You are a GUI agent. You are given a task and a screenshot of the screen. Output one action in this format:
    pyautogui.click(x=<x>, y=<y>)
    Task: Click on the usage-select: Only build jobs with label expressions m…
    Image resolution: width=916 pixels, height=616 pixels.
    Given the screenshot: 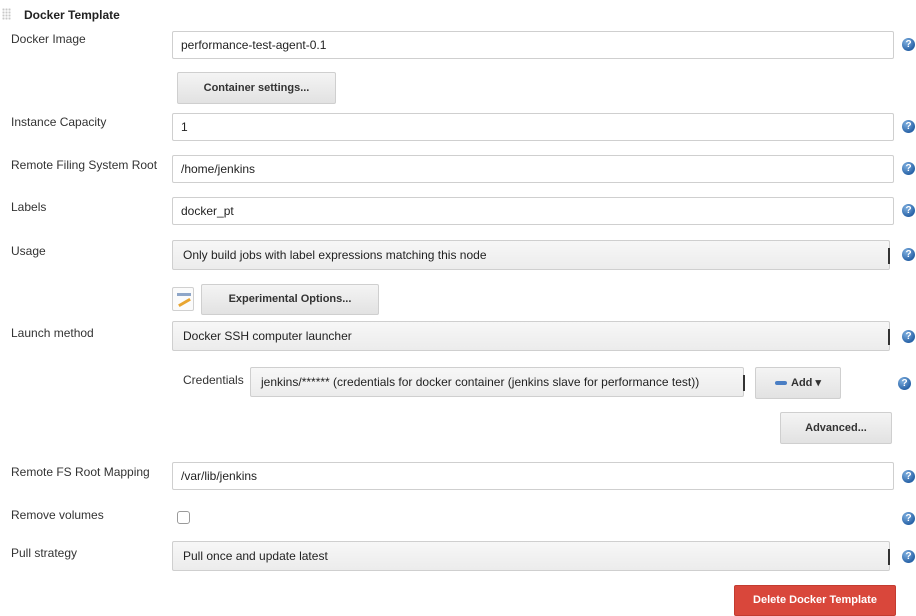 What is the action you would take?
    pyautogui.click(x=531, y=255)
    